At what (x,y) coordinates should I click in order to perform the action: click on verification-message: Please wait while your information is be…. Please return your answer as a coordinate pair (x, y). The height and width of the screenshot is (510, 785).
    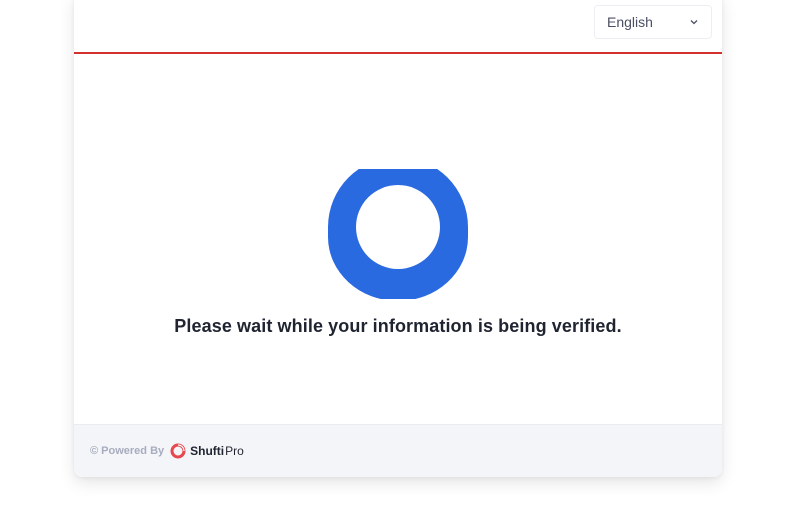
    Looking at the image, I should click on (398, 326).